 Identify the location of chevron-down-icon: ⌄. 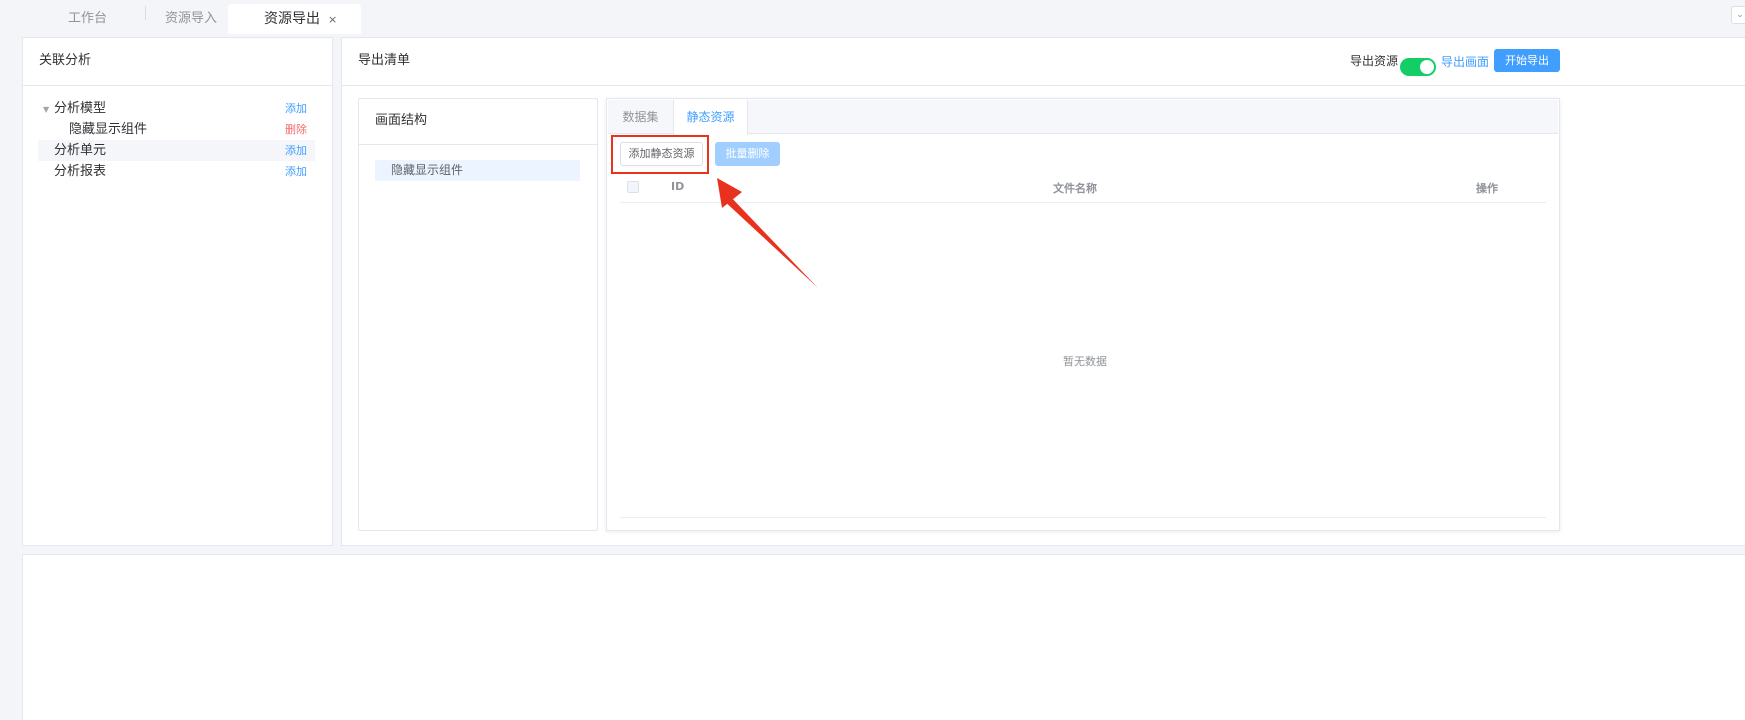
(1738, 15).